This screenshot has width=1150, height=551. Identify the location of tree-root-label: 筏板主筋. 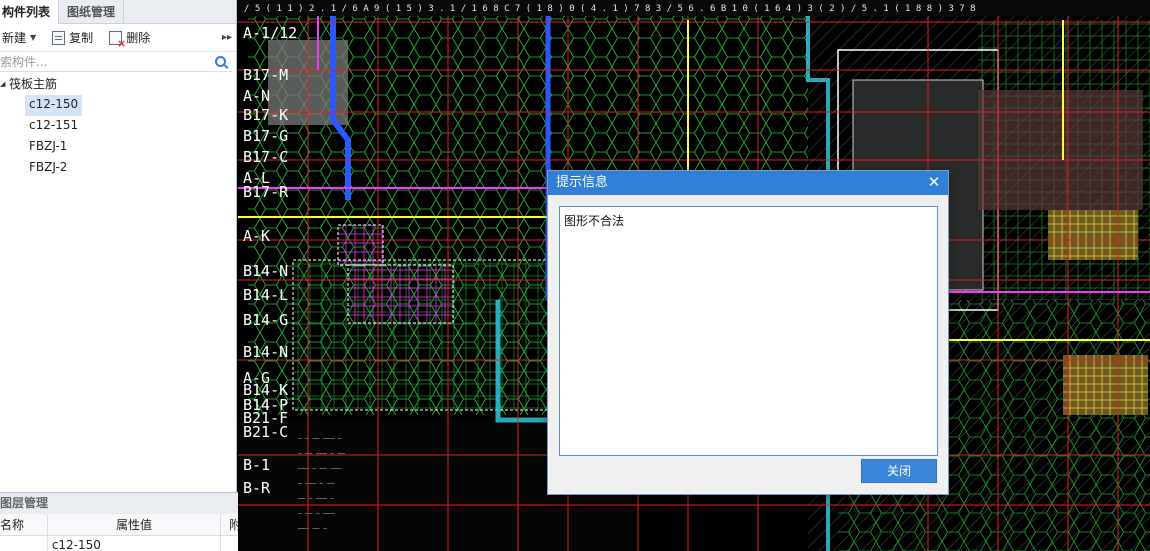
(33, 84).